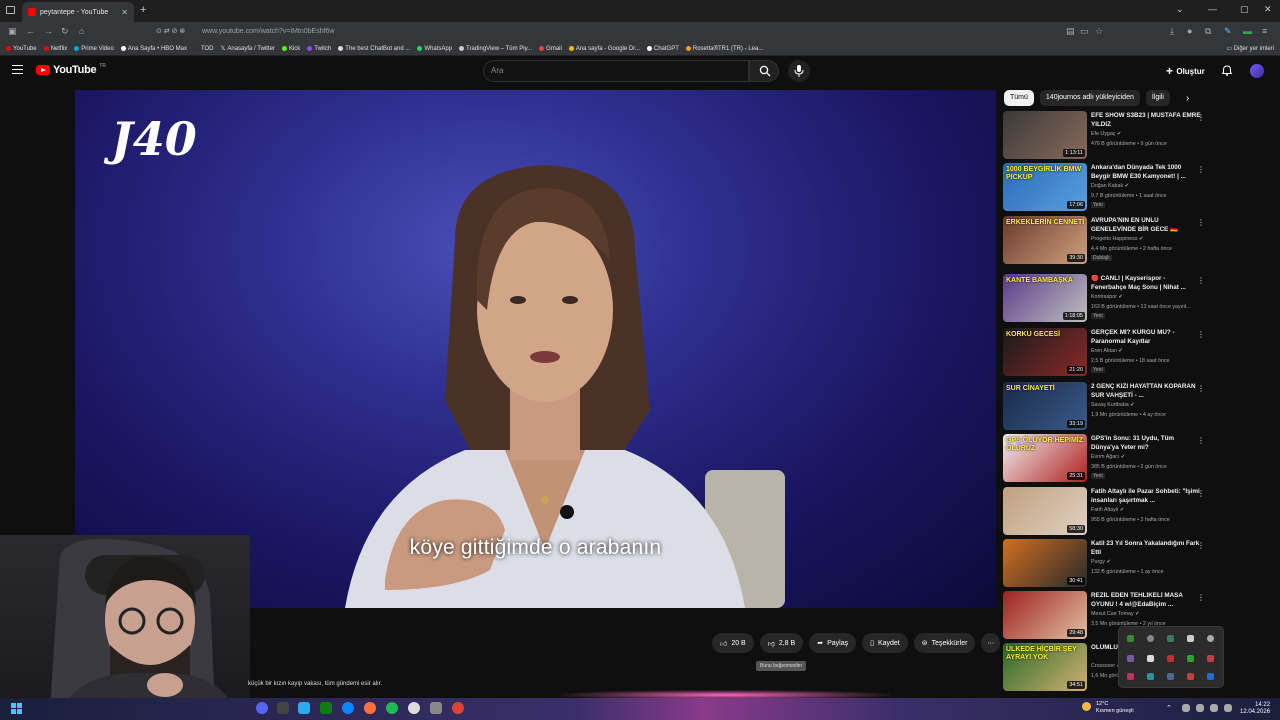 The height and width of the screenshot is (720, 1280). I want to click on search-button, so click(764, 71).